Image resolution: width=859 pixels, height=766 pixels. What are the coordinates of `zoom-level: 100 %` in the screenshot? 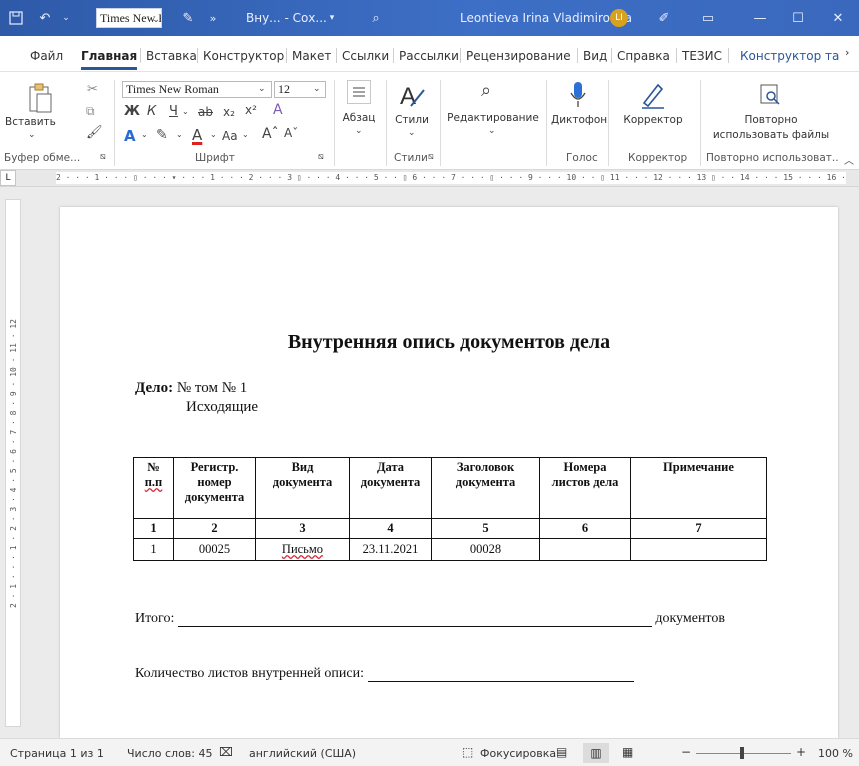 It's located at (835, 753).